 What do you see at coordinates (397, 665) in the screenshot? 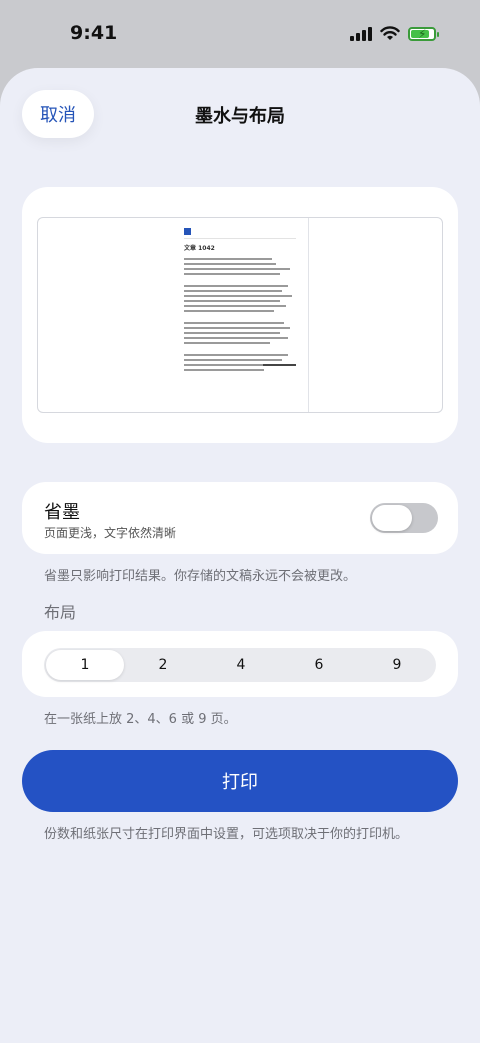
I see `layout-option-9: 9` at bounding box center [397, 665].